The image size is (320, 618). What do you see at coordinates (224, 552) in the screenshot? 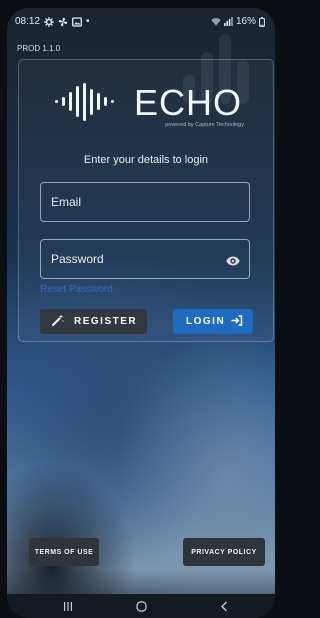
I see `privacy-policy-button: PRIVACY POLICY` at bounding box center [224, 552].